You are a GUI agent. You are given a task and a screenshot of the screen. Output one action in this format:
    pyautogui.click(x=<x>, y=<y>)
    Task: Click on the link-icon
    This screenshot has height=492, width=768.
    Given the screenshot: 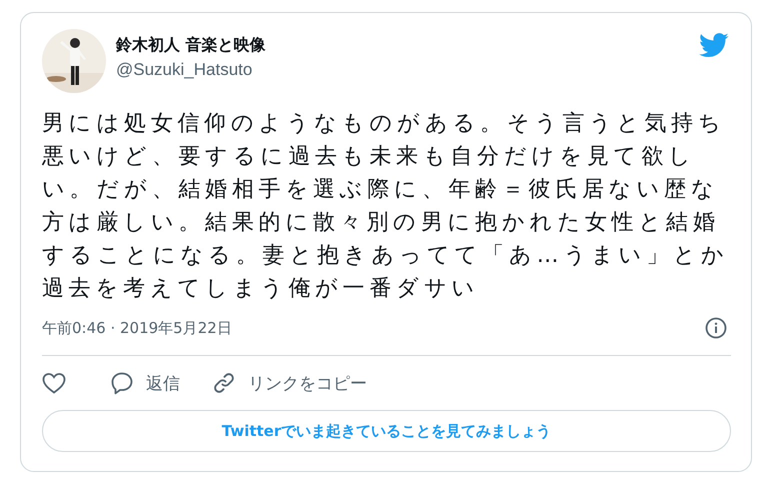 What is the action you would take?
    pyautogui.click(x=224, y=383)
    